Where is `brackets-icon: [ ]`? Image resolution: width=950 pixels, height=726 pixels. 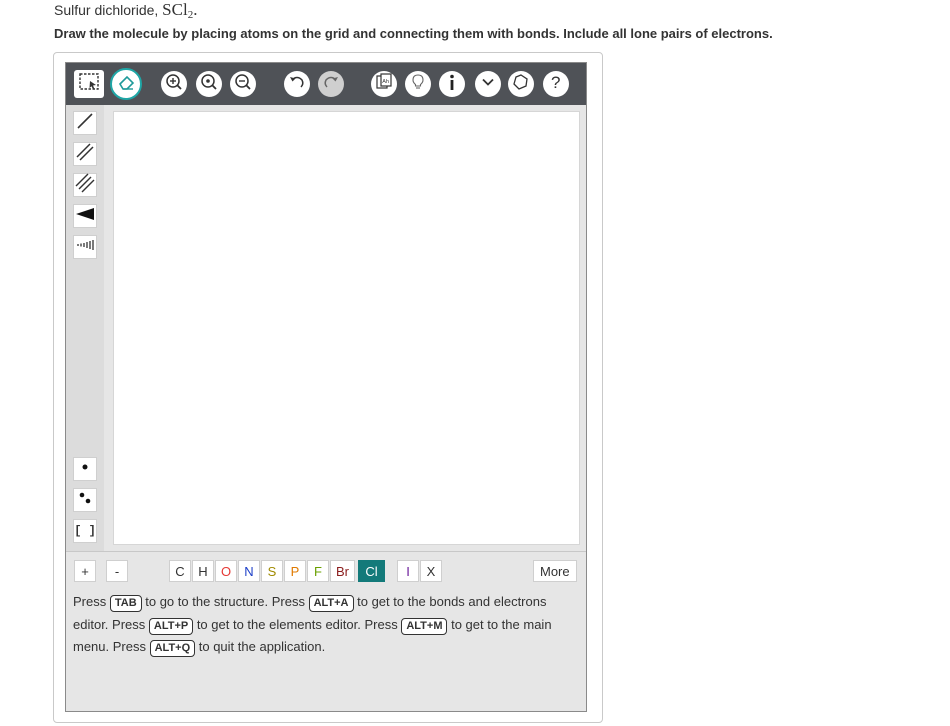 brackets-icon: [ ] is located at coordinates (85, 531).